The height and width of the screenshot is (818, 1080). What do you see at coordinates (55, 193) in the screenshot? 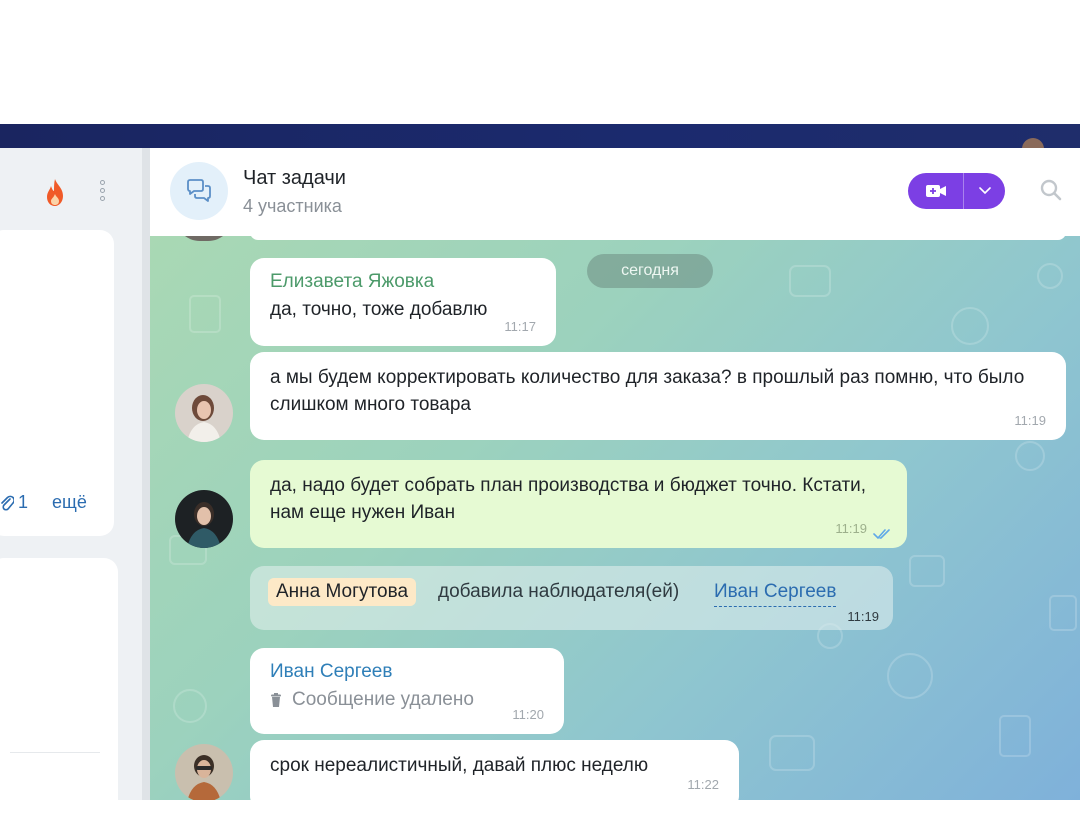
I see `fire-icon` at bounding box center [55, 193].